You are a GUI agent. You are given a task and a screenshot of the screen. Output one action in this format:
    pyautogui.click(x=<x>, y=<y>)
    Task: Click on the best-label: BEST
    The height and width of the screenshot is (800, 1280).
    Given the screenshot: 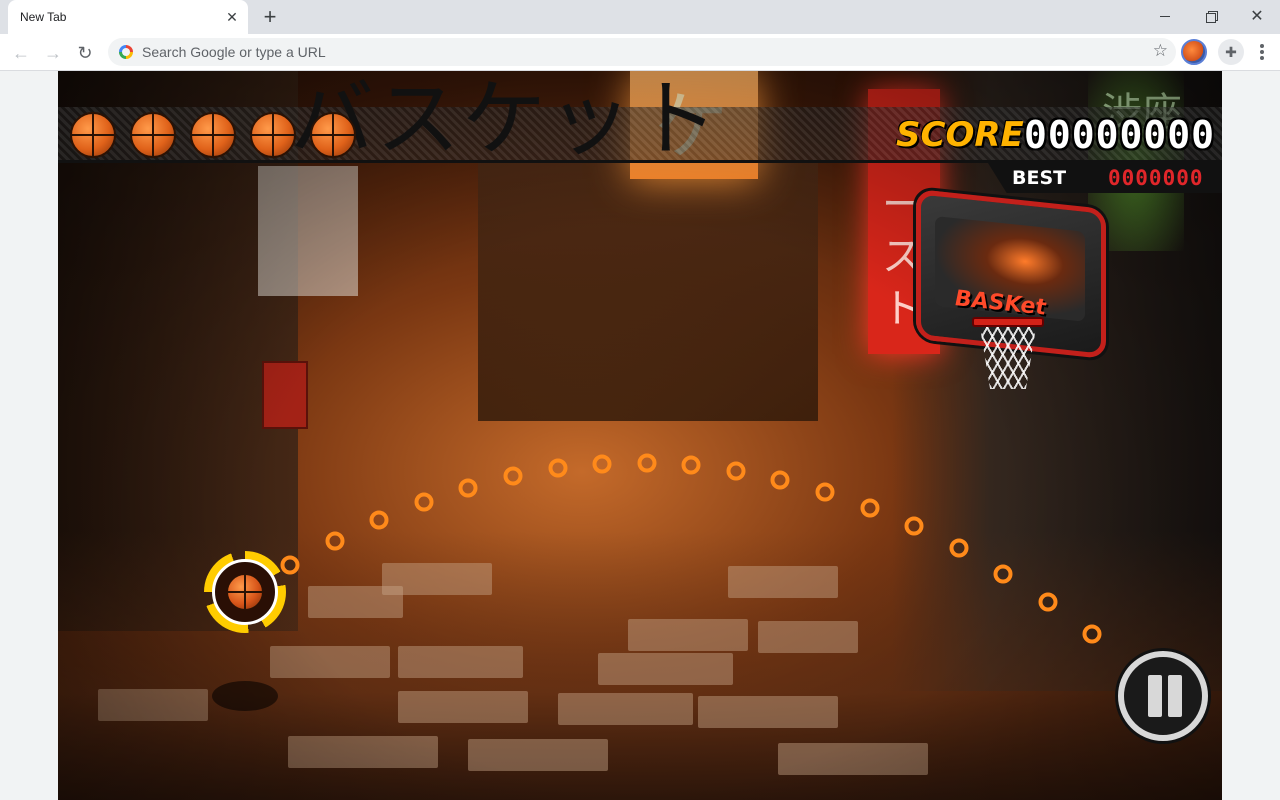 What is the action you would take?
    pyautogui.click(x=1039, y=178)
    